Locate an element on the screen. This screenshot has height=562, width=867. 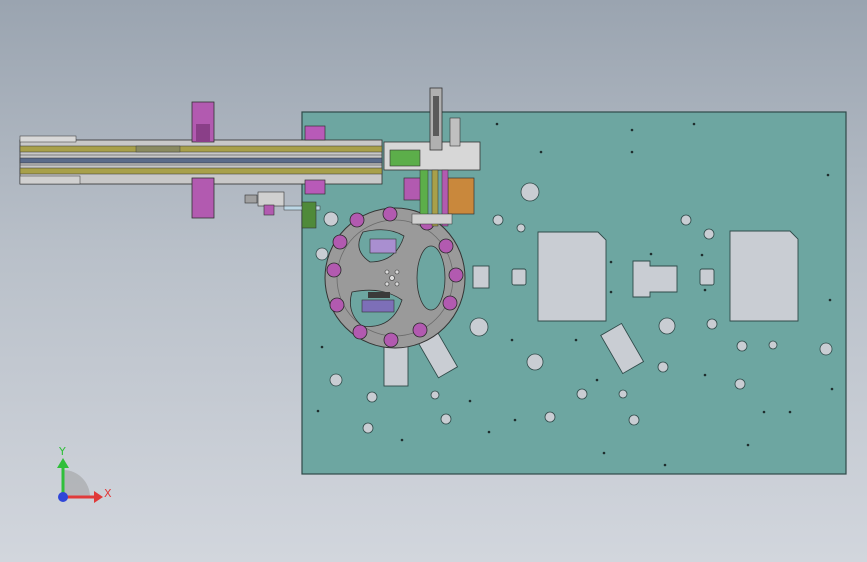
linear-feeder-rail is located at coordinates (201, 160).